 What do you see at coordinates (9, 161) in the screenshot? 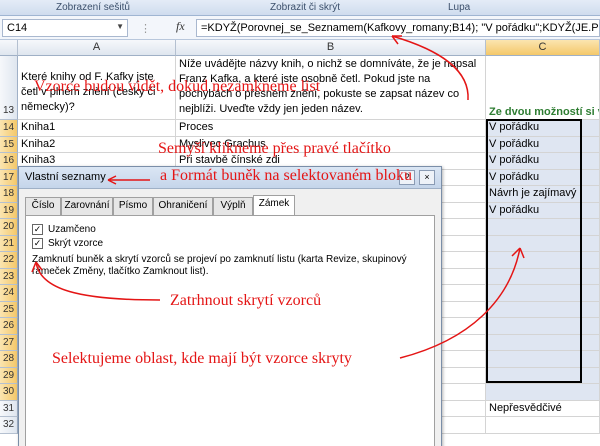
I see `row-header-16: 16` at bounding box center [9, 161].